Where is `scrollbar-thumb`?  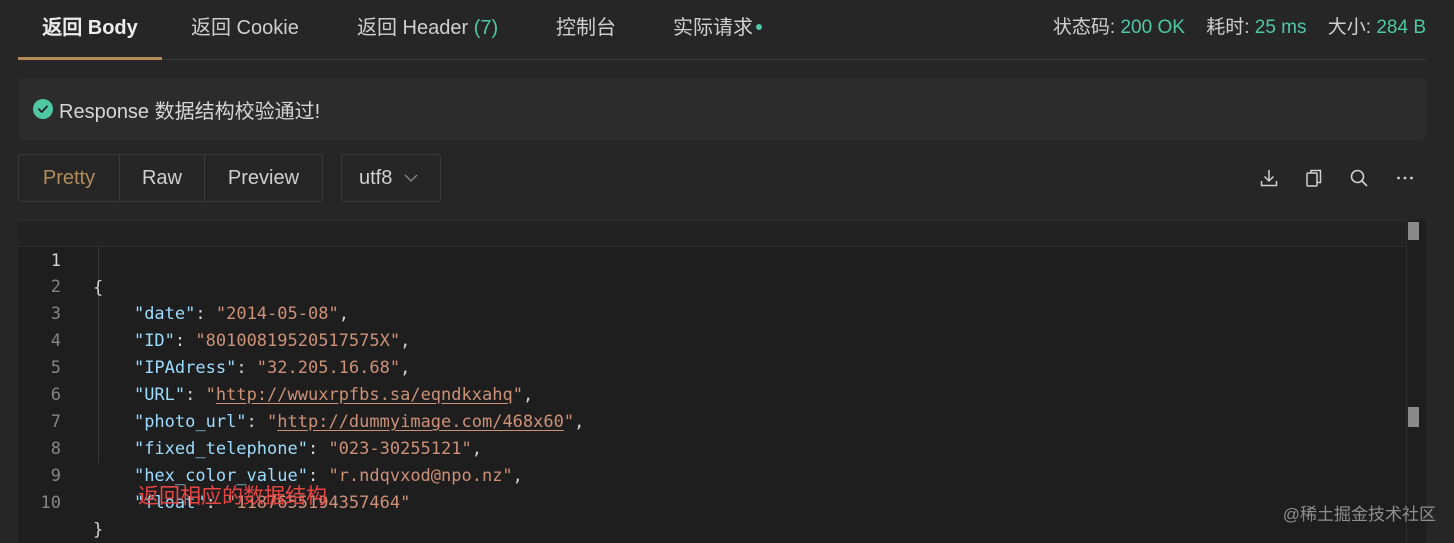 scrollbar-thumb is located at coordinates (1413, 231).